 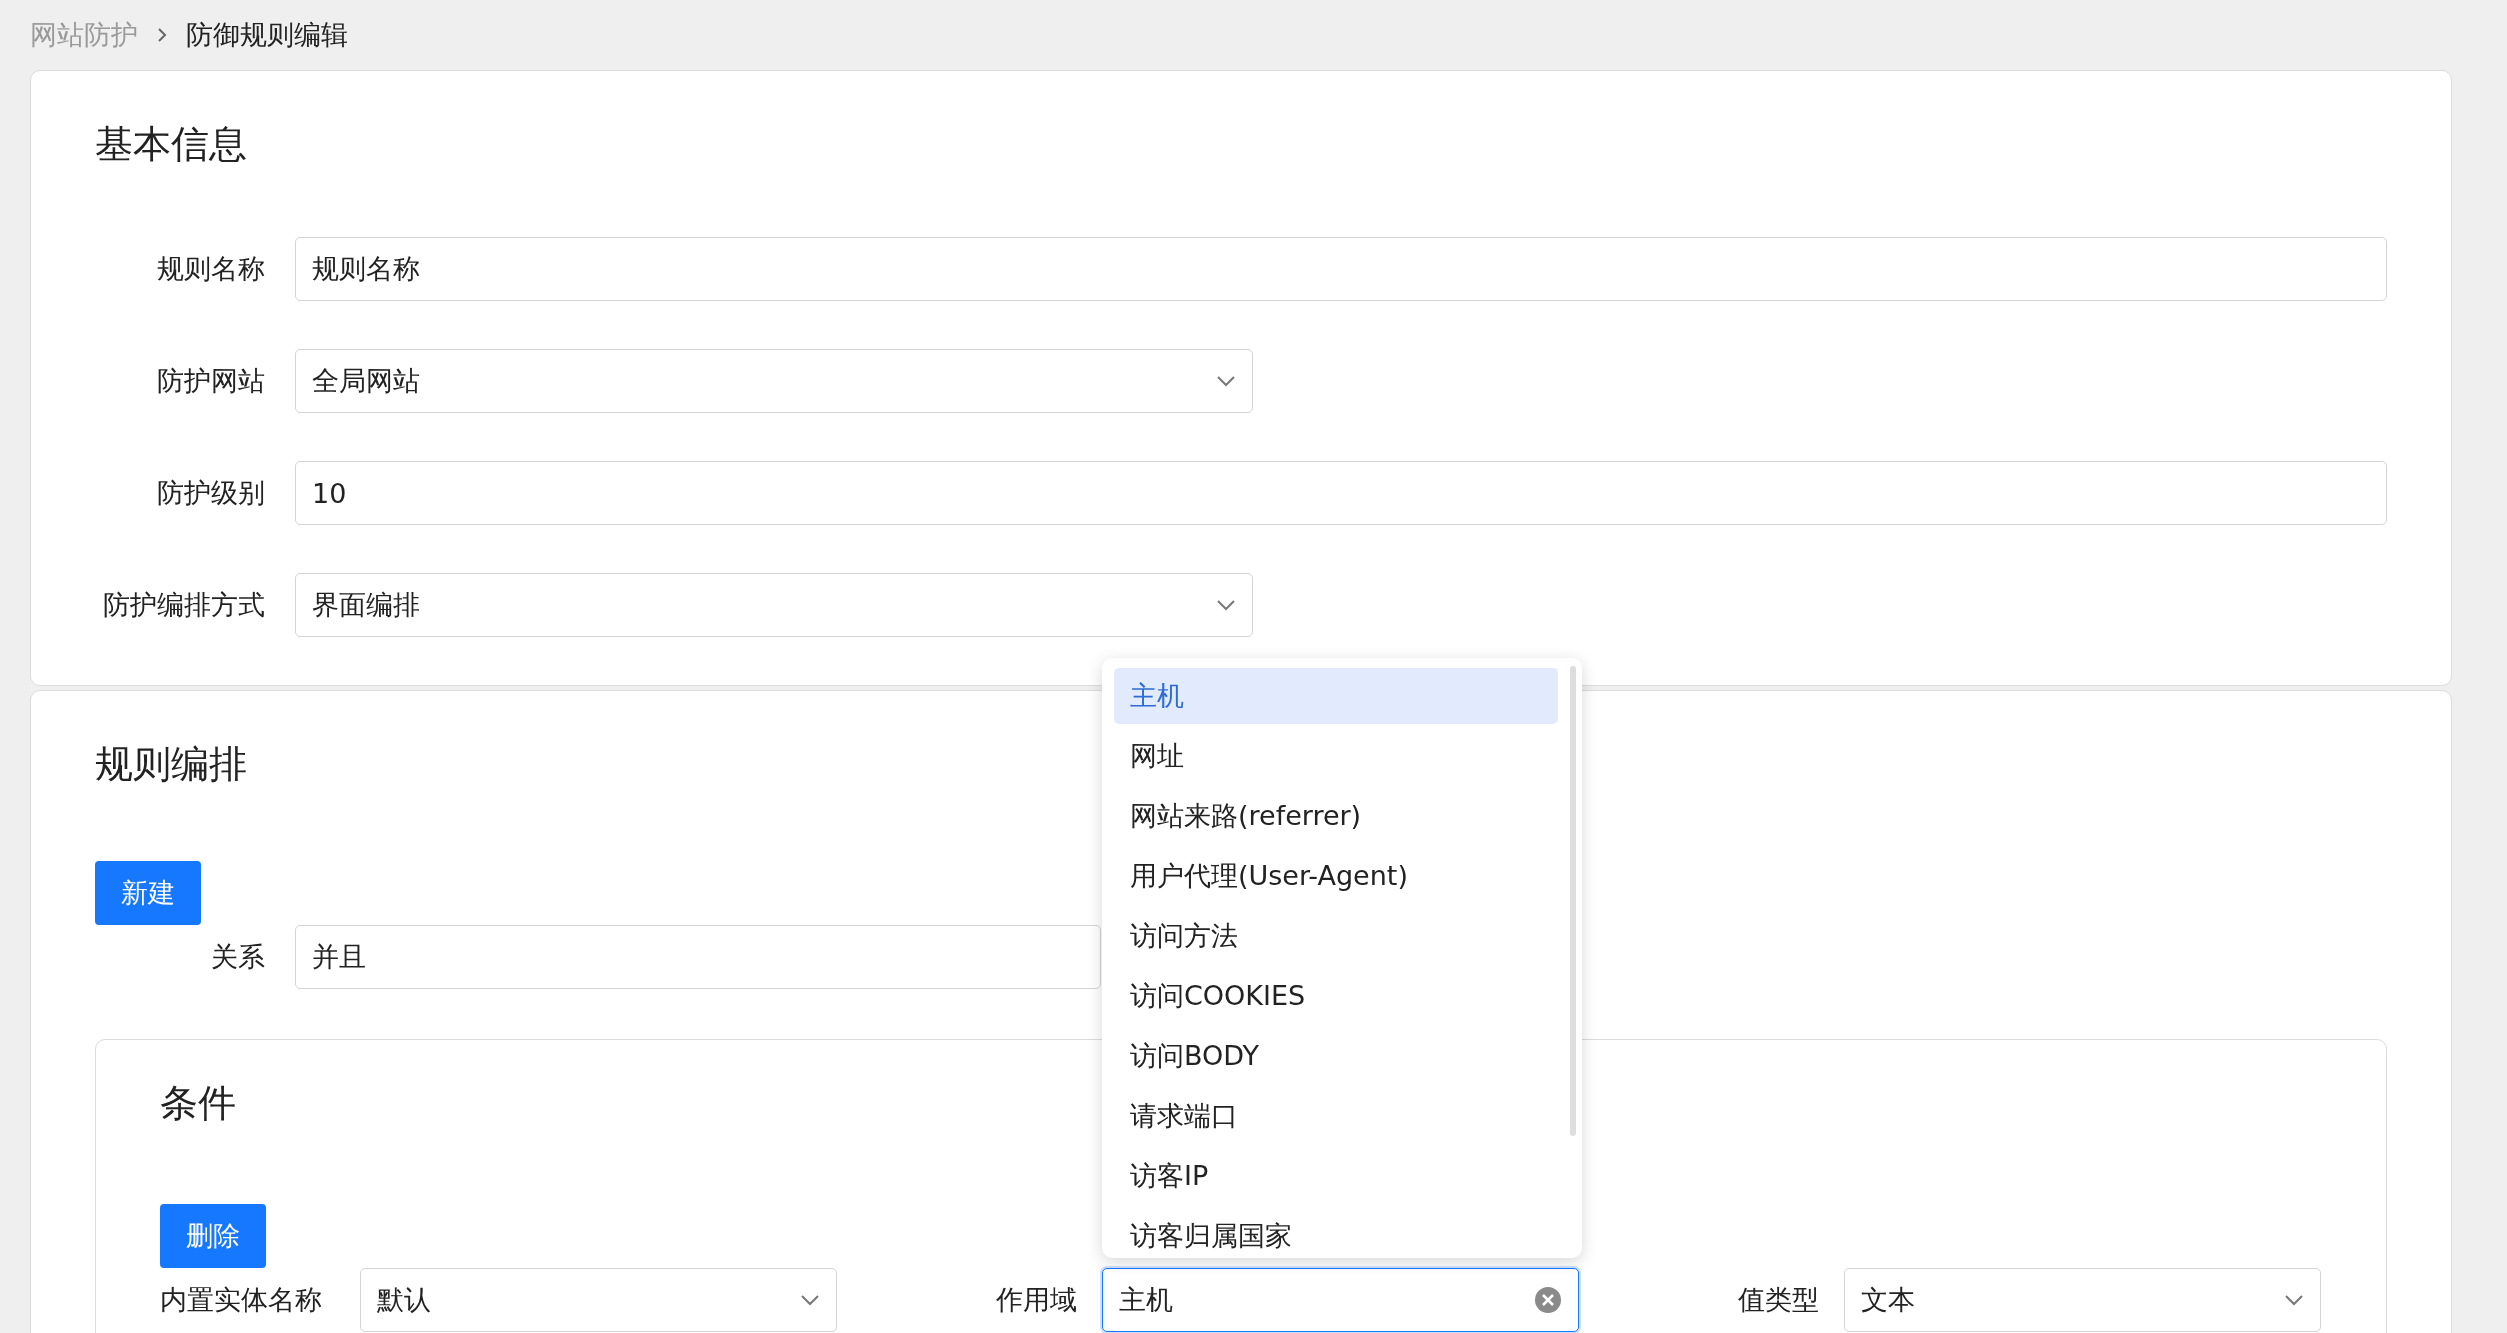 What do you see at coordinates (1336, 756) in the screenshot?
I see `dropdown-option: 网址` at bounding box center [1336, 756].